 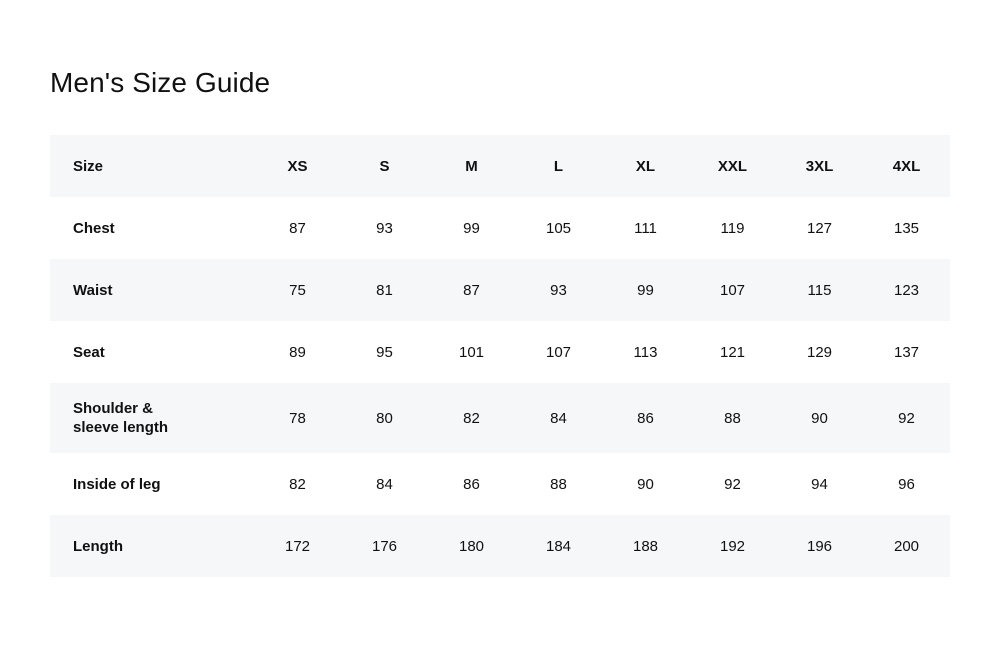 What do you see at coordinates (471, 546) in the screenshot?
I see `cell-length-m: 180` at bounding box center [471, 546].